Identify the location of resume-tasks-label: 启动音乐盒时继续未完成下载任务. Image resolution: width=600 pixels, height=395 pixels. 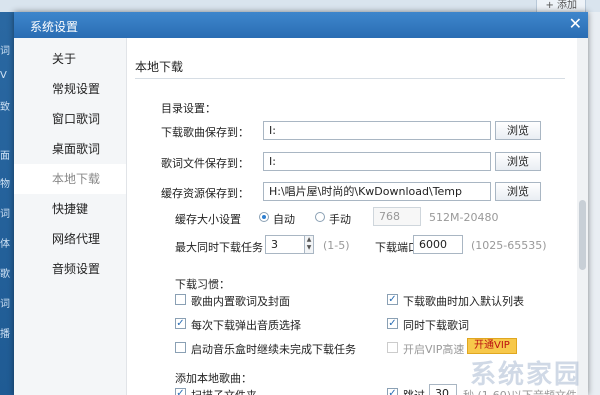
(273, 349).